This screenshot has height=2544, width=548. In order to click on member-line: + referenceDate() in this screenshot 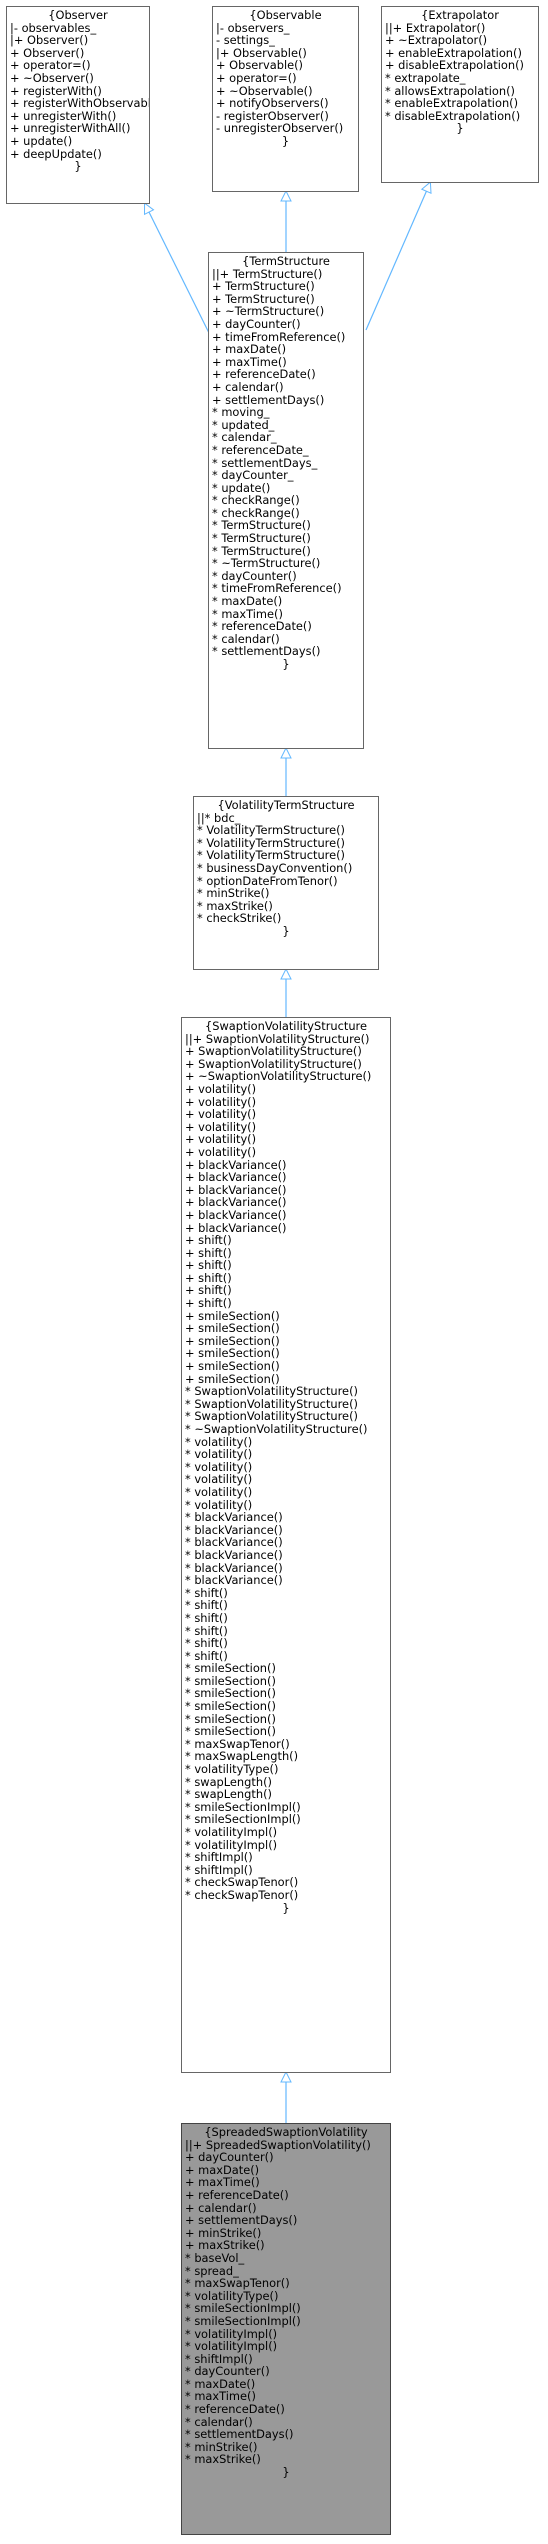, I will do `click(237, 2194)`.